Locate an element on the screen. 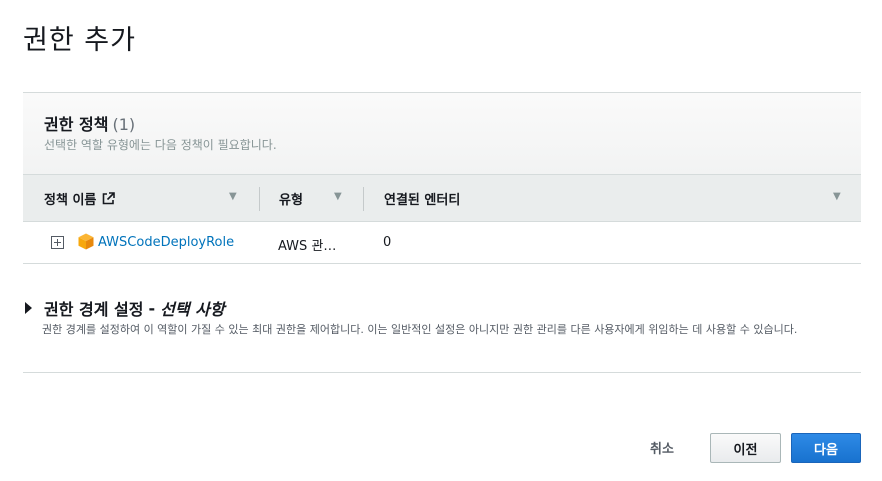 The image size is (882, 481). policy-name-link: AWSCodeDeployRole is located at coordinates (166, 242).